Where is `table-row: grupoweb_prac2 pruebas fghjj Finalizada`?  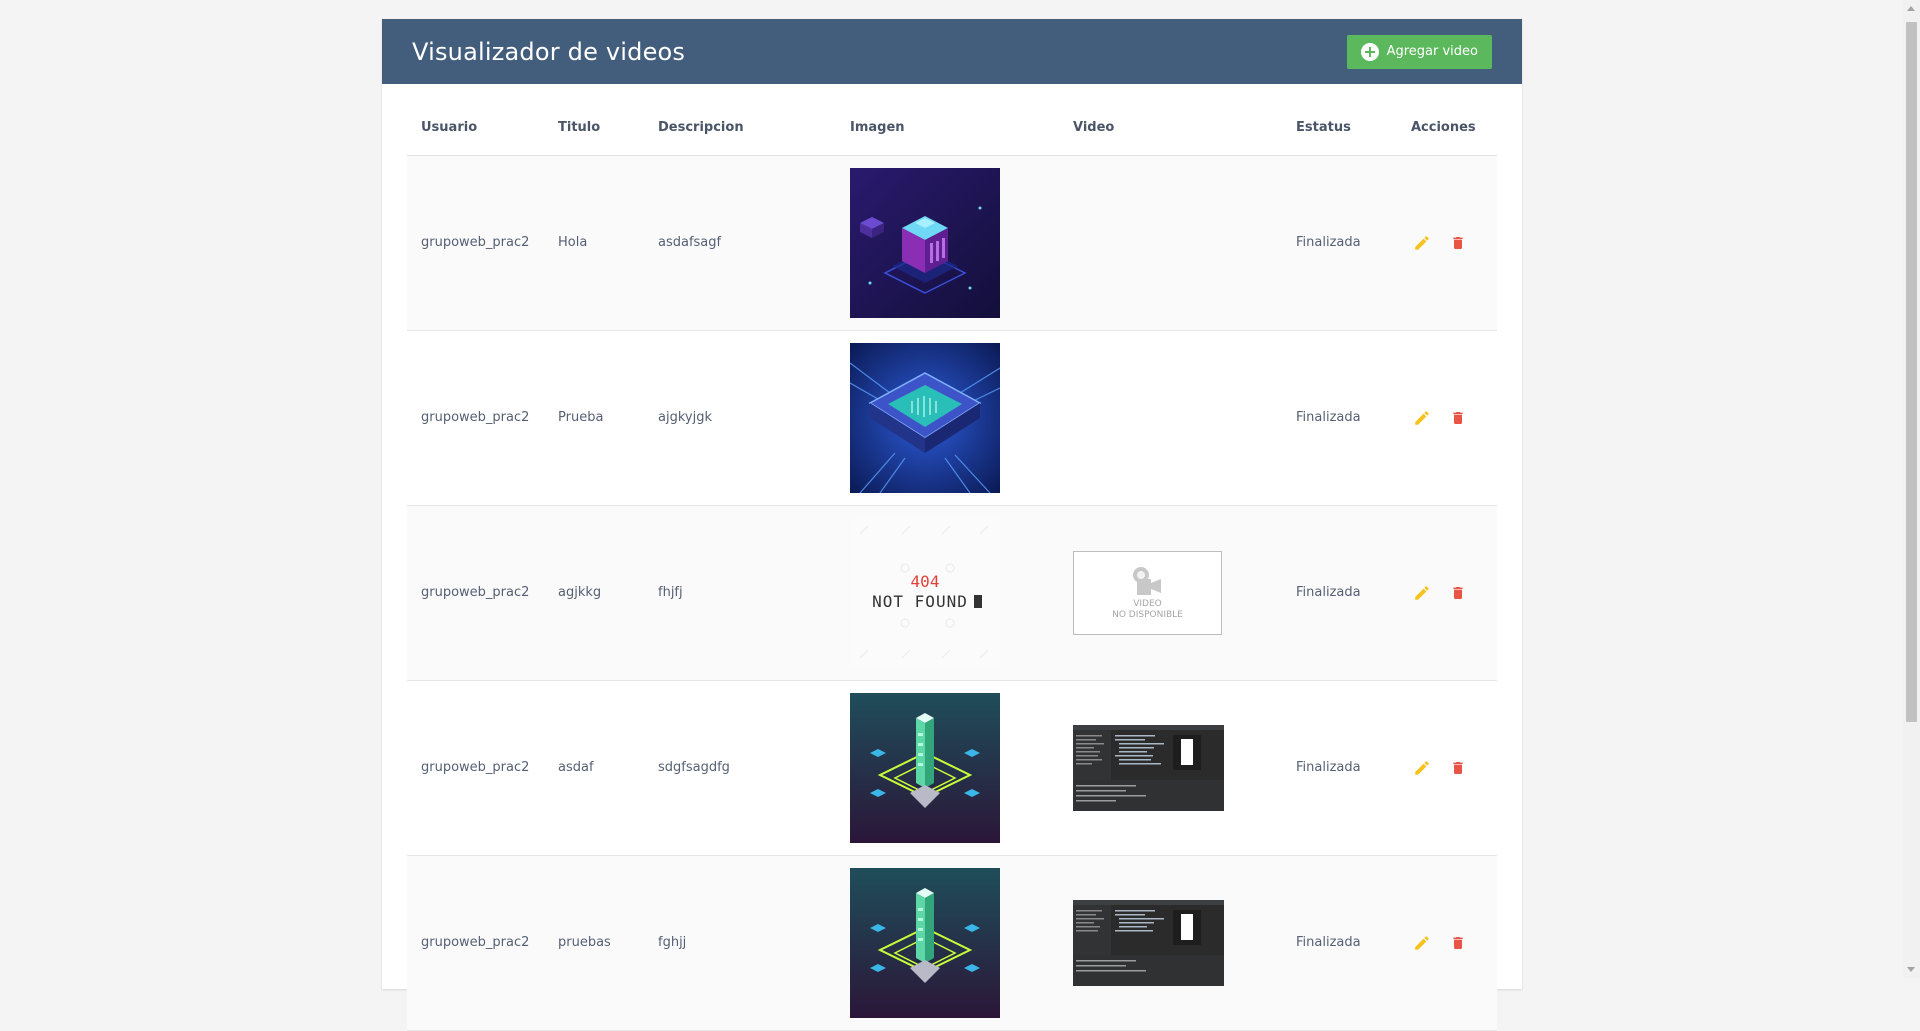 table-row: grupoweb_prac2 pruebas fghjj Finalizada is located at coordinates (952, 943).